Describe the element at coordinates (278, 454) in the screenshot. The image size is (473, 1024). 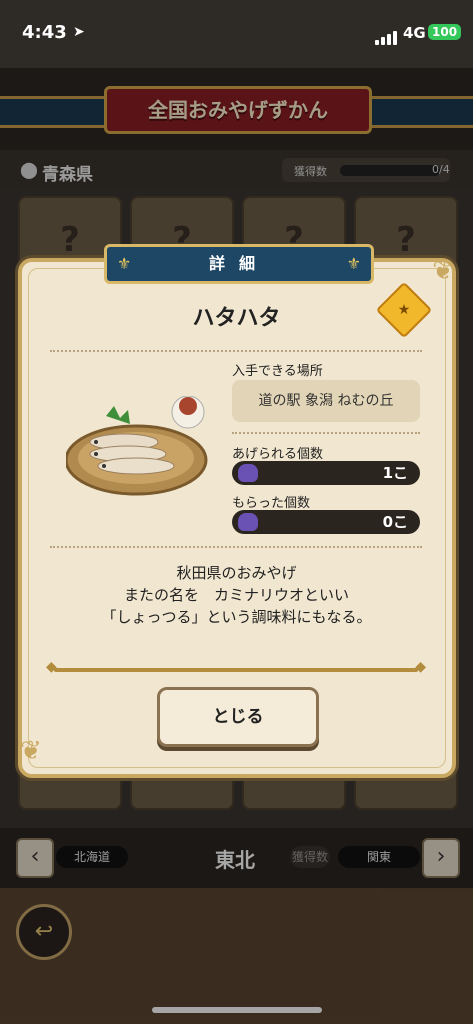
I see `give-count-label: あげられる個数` at that location.